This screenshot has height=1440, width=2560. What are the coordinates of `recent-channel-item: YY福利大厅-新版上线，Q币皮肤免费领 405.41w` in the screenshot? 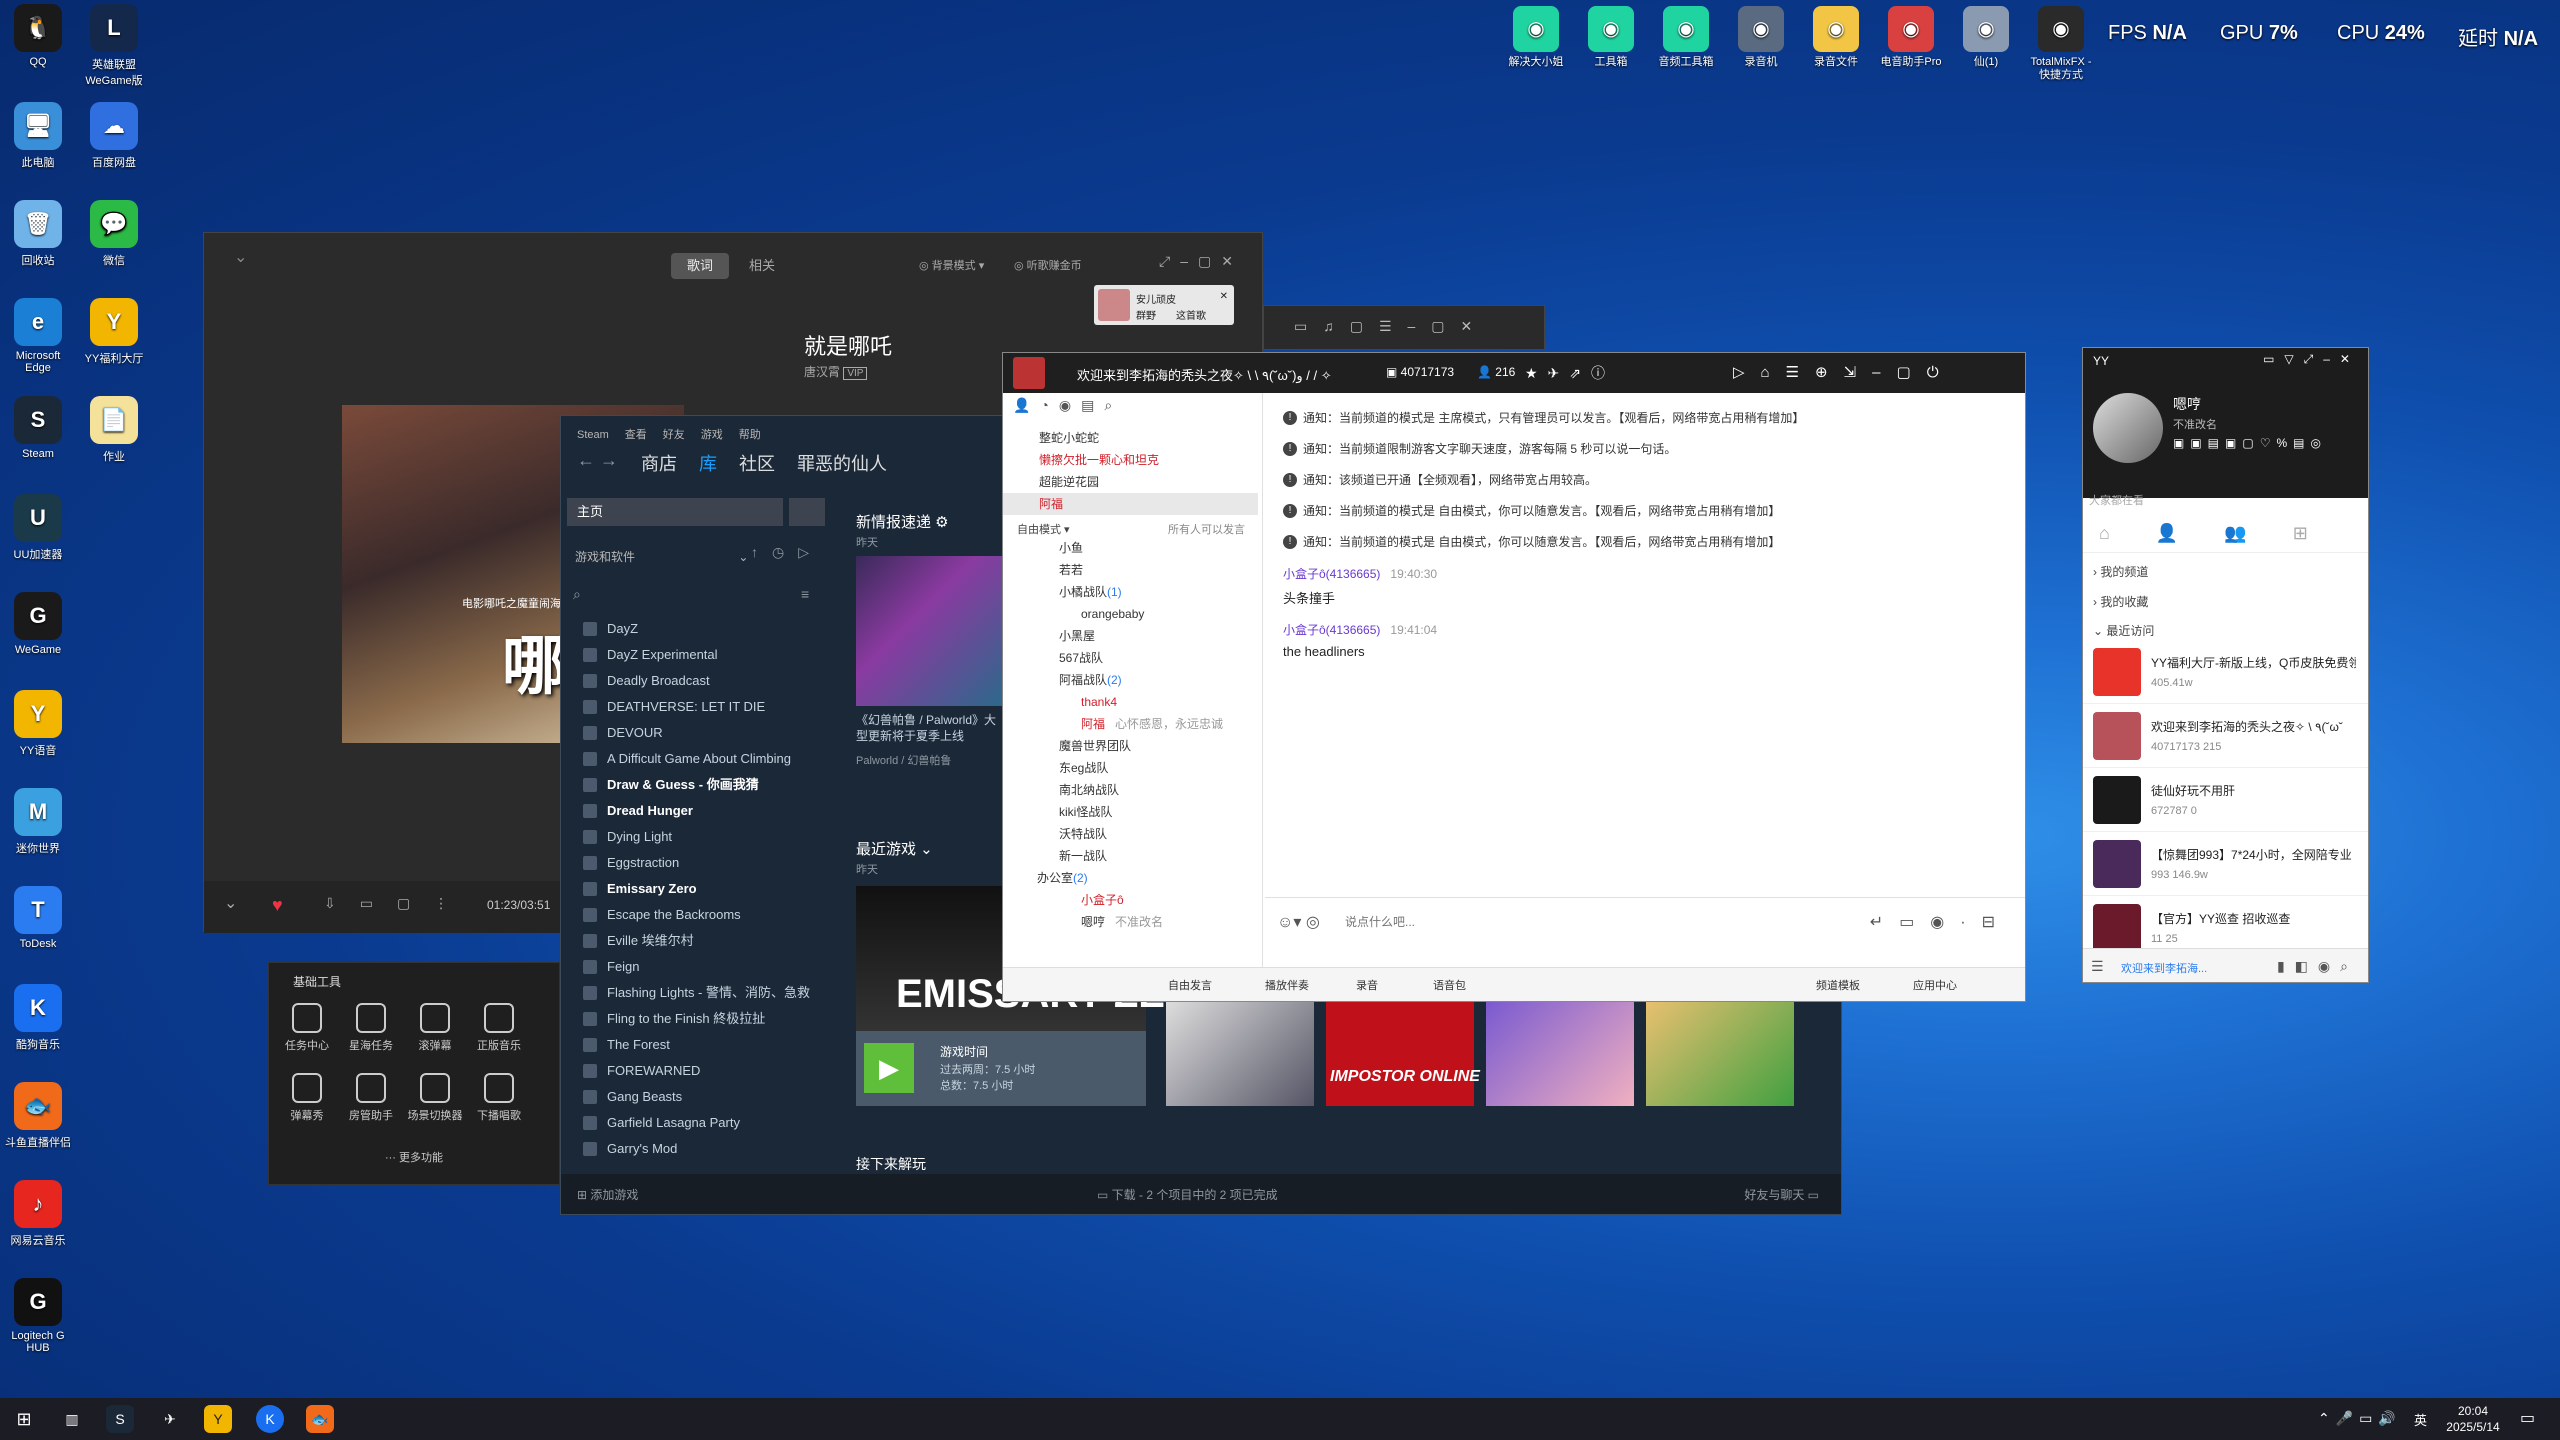 It's located at (2225, 672).